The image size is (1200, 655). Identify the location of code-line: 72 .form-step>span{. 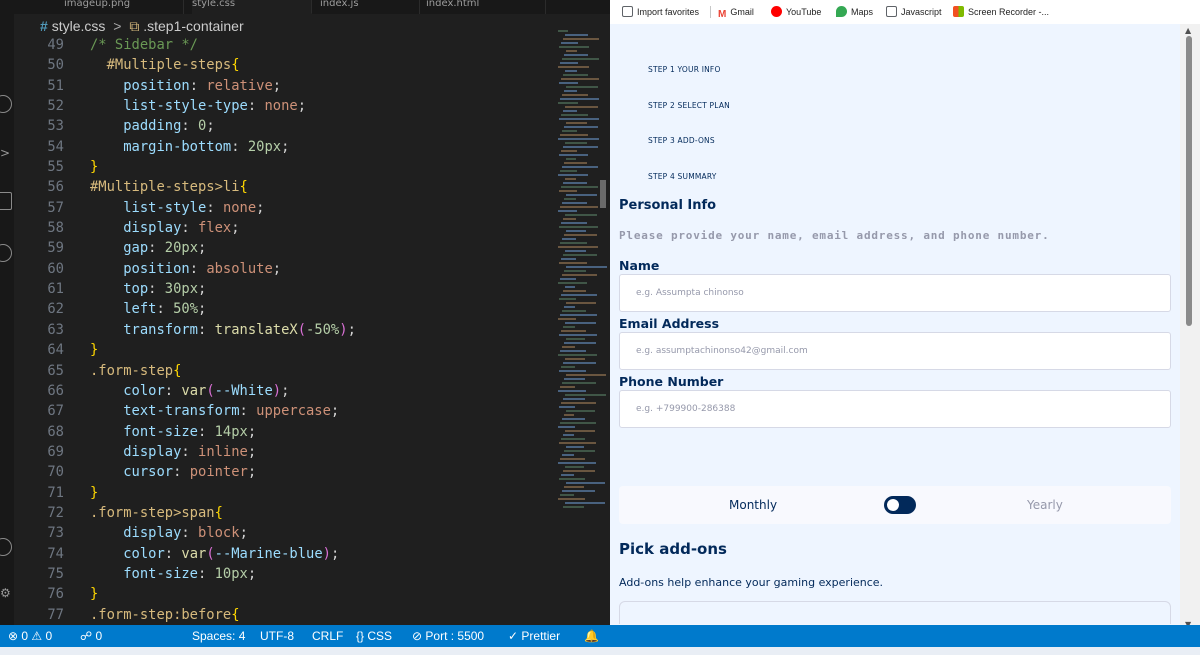
(284, 513).